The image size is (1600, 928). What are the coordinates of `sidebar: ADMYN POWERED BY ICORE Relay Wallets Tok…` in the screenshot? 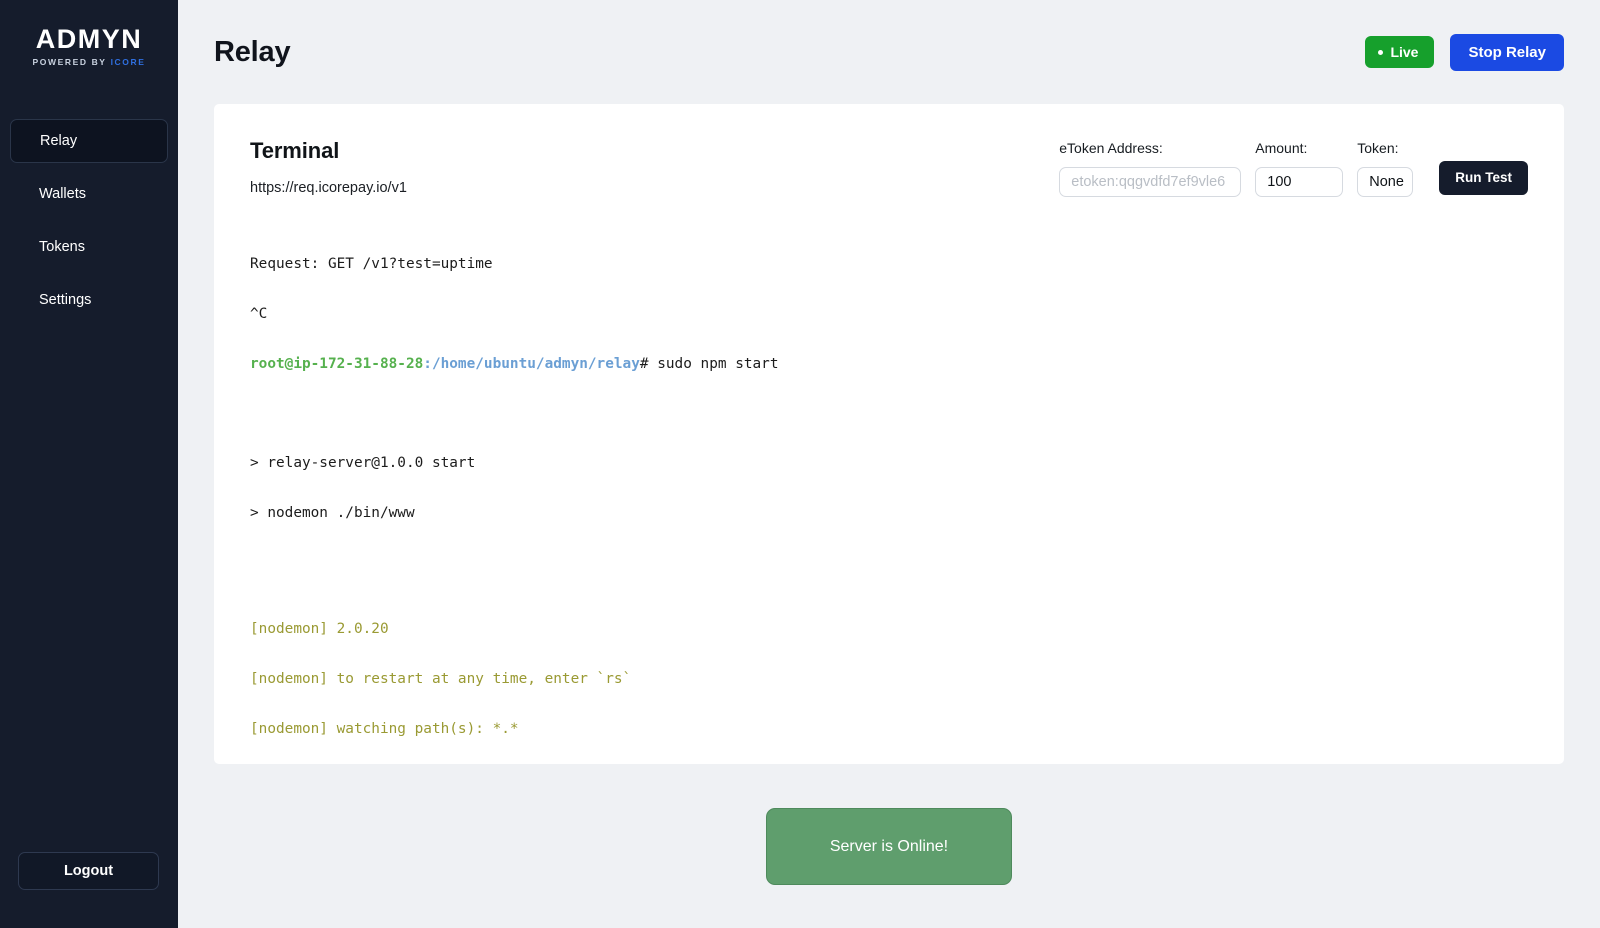 It's located at (89, 464).